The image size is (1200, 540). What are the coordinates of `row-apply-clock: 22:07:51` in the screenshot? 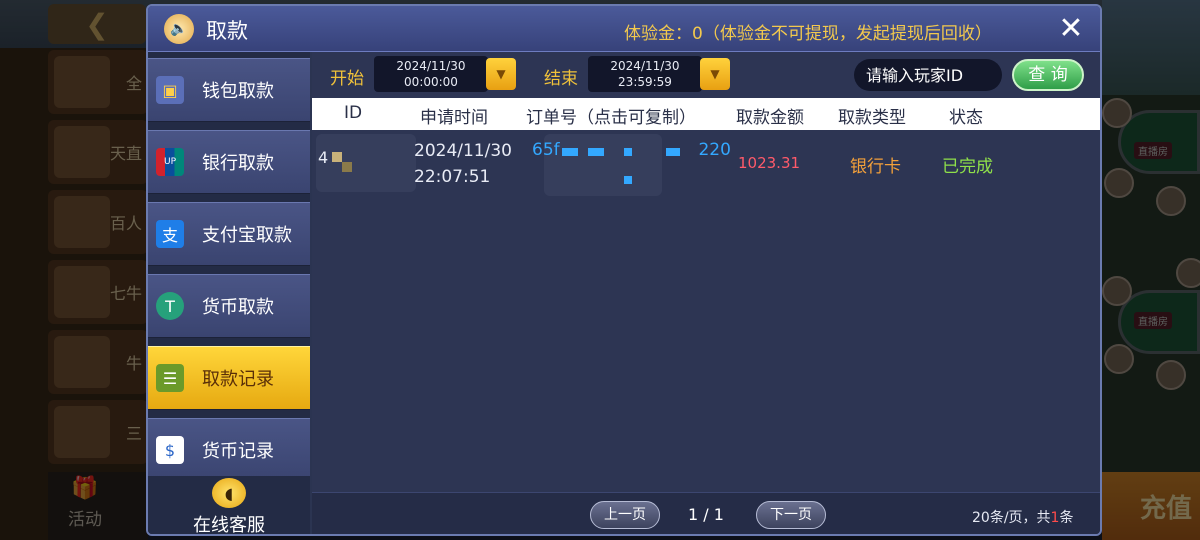 It's located at (452, 177).